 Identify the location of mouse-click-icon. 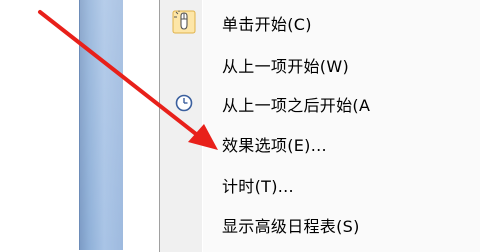
(184, 22).